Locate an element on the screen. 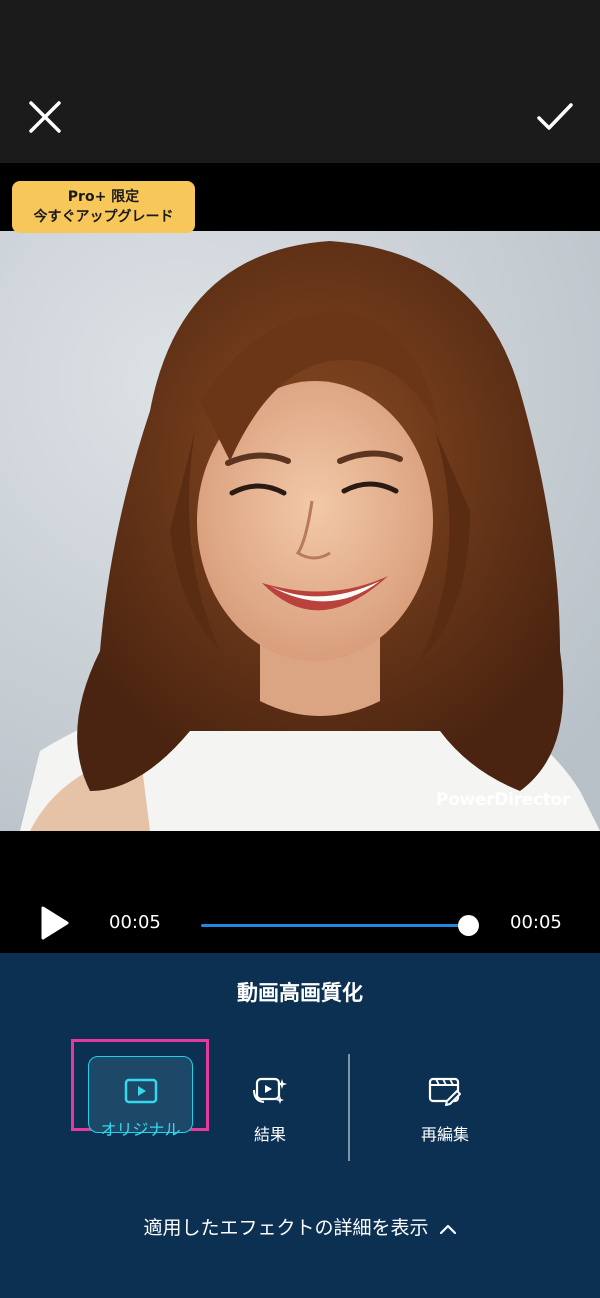 The width and height of the screenshot is (600, 1298). original-option-button: オリジナル is located at coordinates (140, 1097).